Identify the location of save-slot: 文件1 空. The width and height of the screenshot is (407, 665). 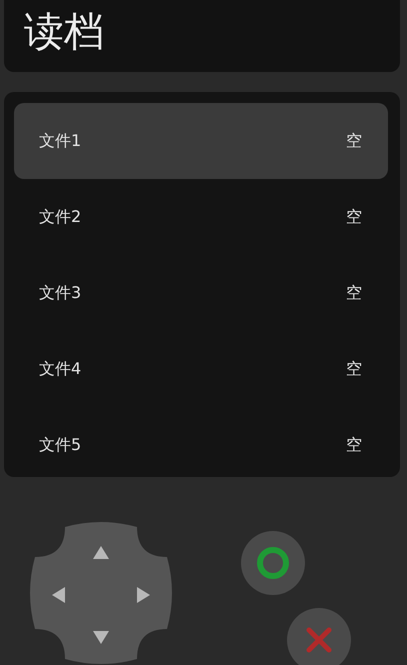
(201, 141).